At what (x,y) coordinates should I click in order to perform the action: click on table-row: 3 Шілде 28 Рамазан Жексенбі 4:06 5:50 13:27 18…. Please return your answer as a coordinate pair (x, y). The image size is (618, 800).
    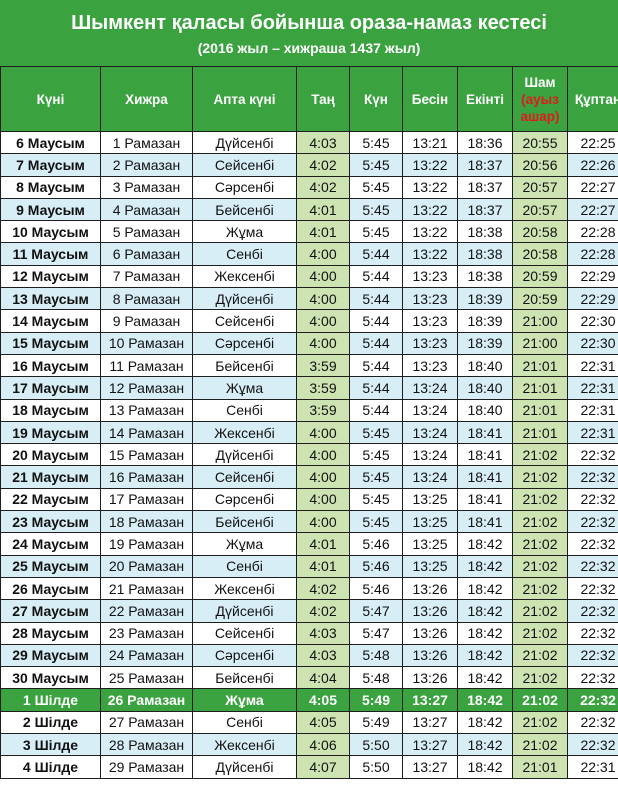
    Looking at the image, I should click on (309, 745).